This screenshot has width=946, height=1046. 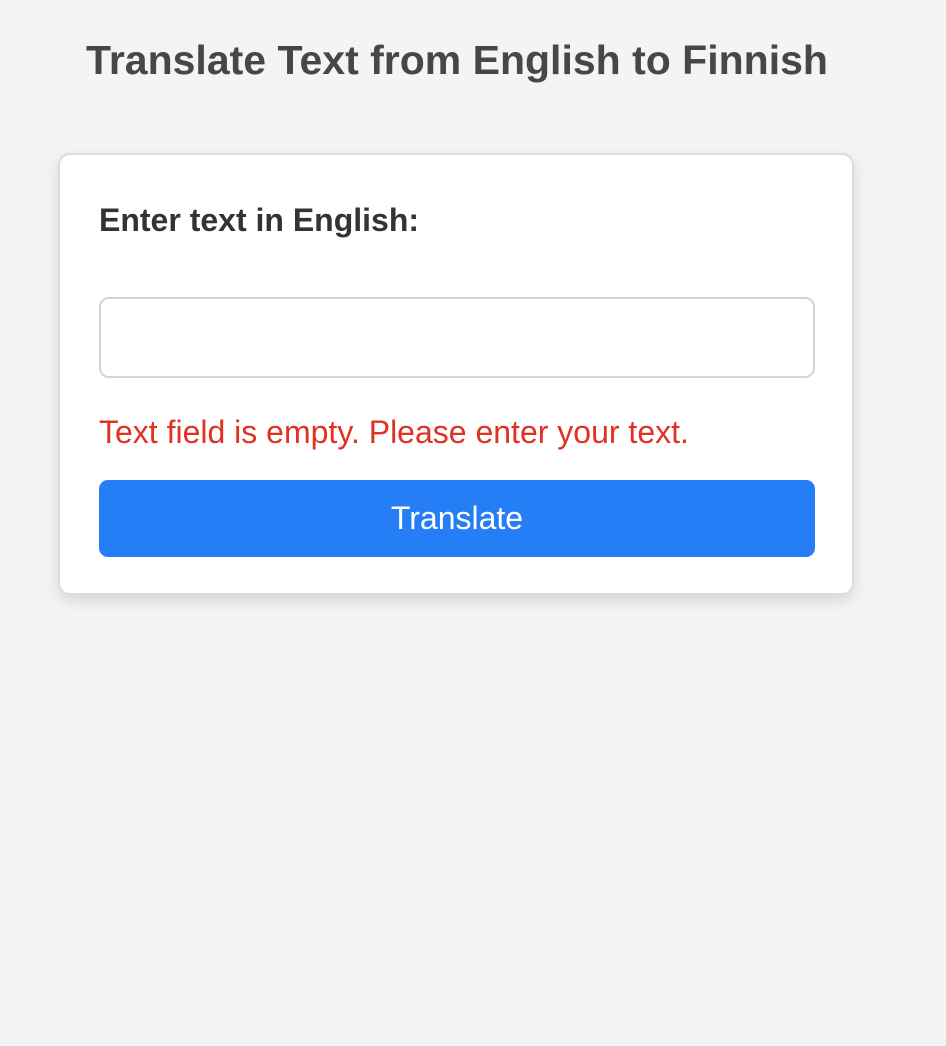 I want to click on input-label: Enter text in English:, so click(x=259, y=220).